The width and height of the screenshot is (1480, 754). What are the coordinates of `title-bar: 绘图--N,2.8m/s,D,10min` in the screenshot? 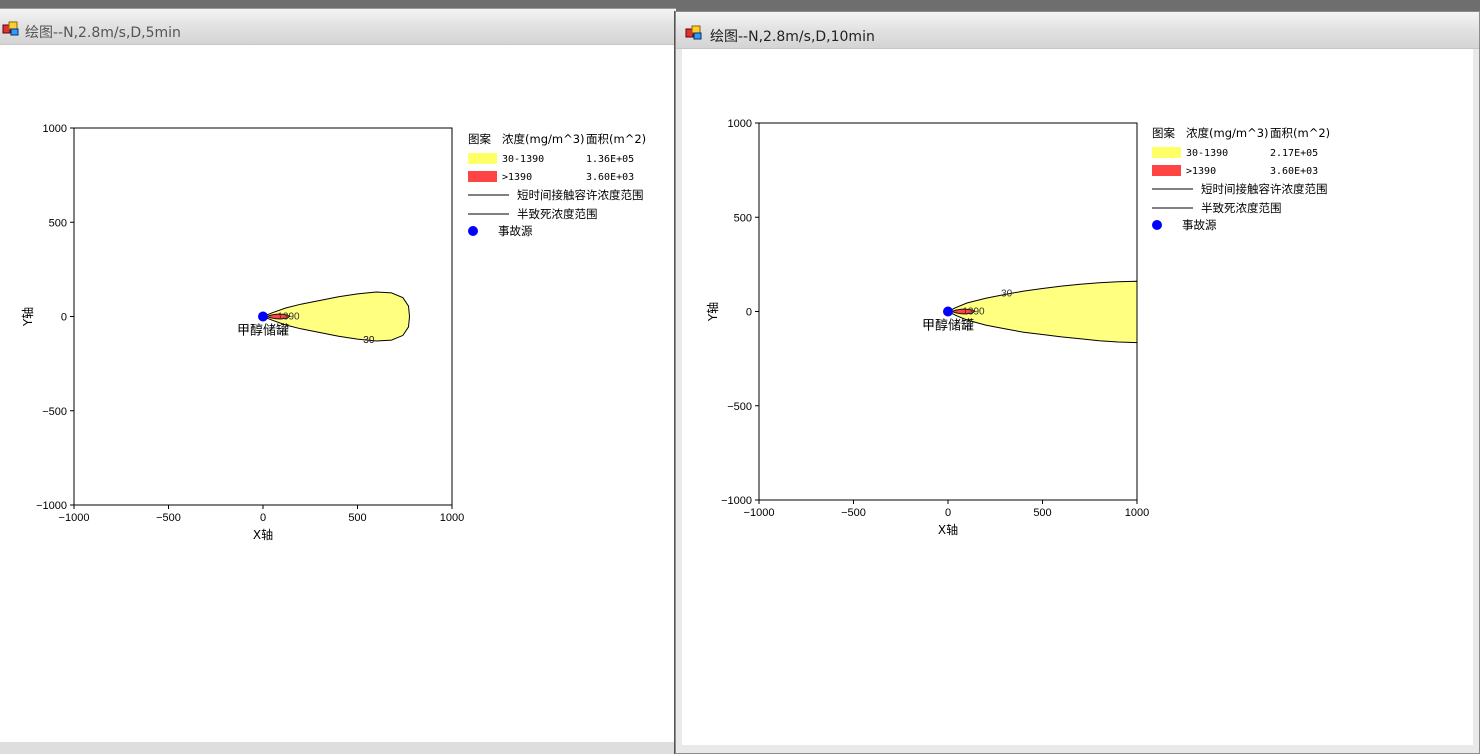 It's located at (1077, 30).